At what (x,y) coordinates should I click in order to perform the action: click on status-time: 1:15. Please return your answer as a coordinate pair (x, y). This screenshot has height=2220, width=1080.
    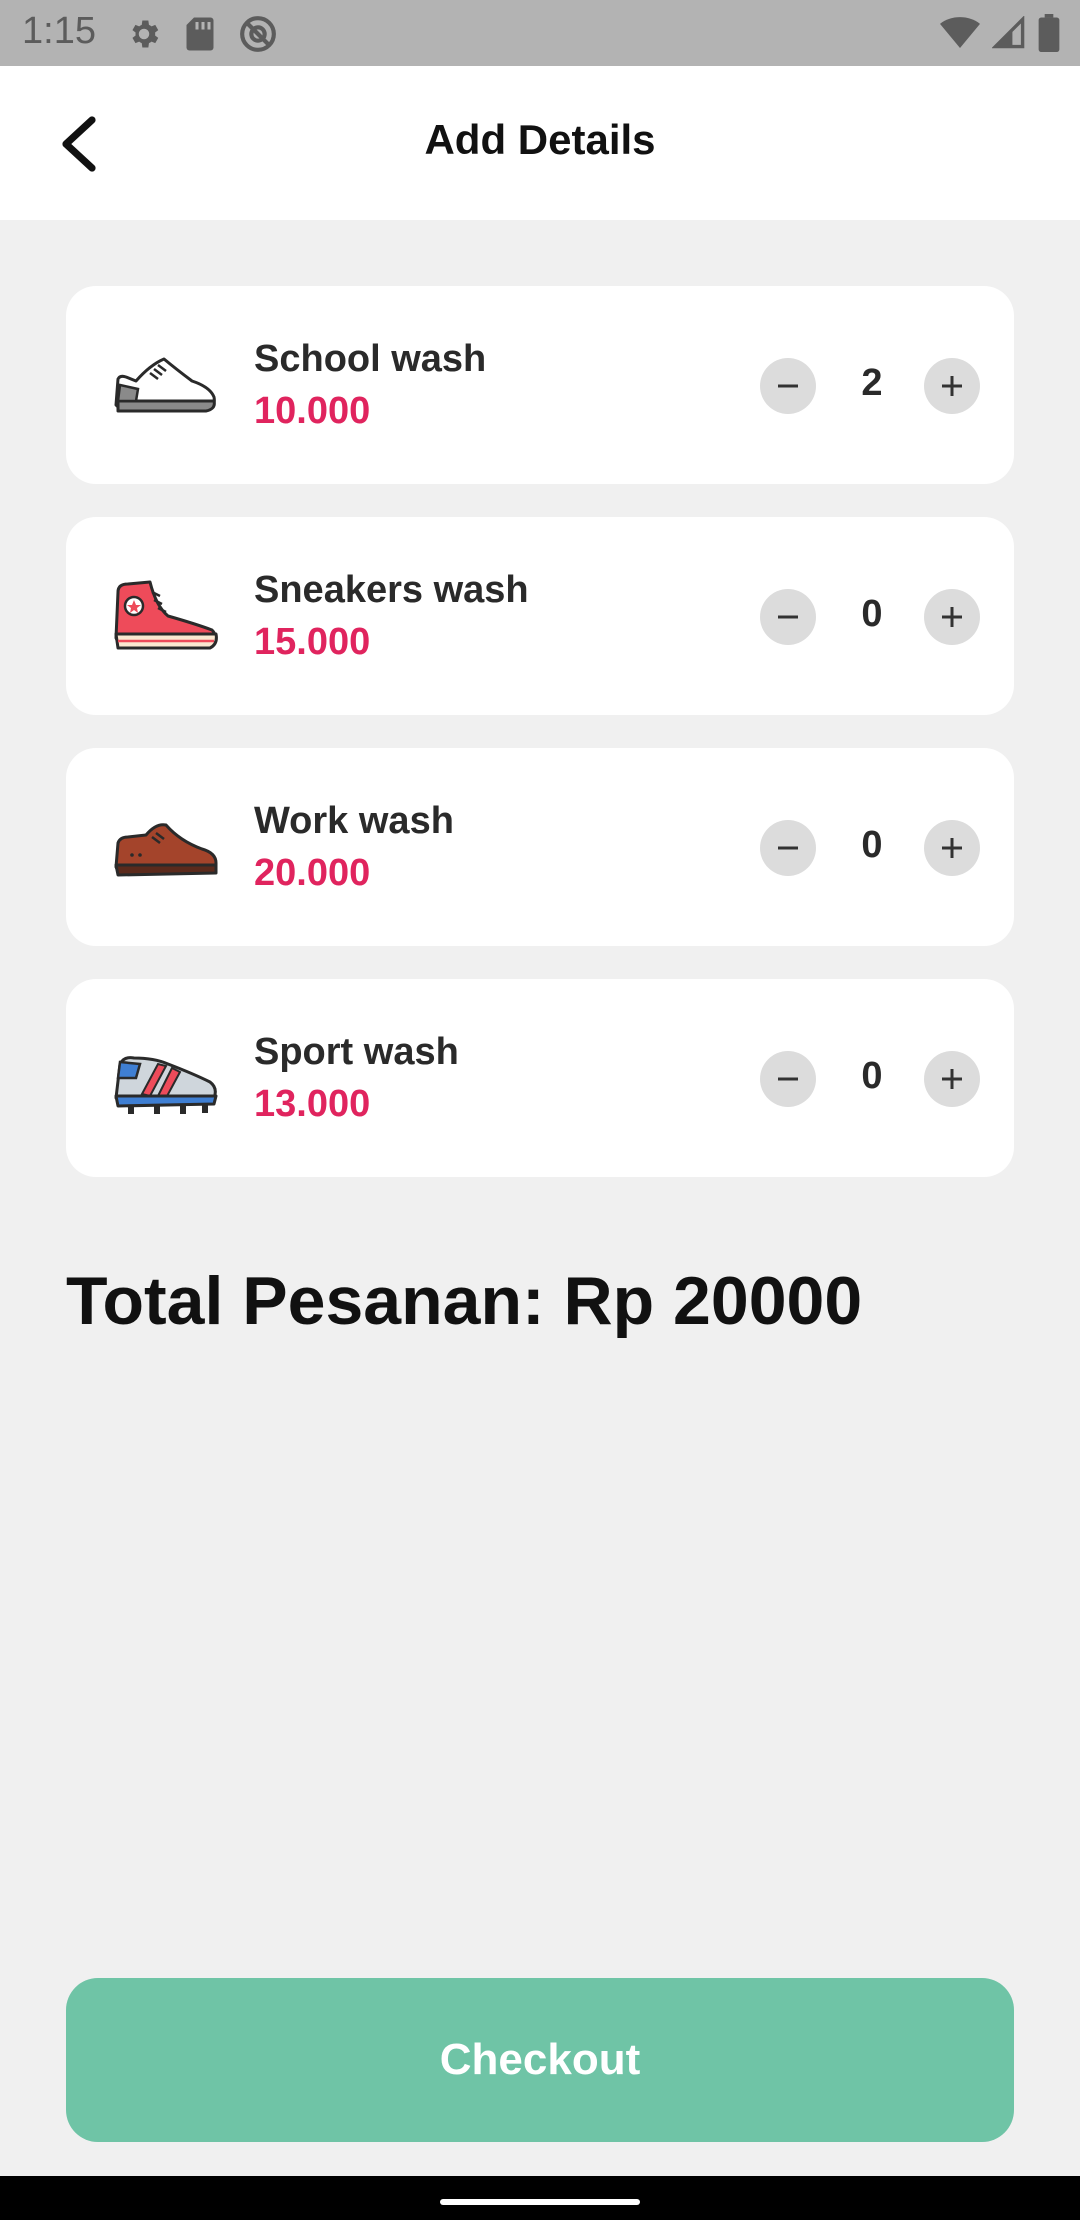
    Looking at the image, I should click on (59, 31).